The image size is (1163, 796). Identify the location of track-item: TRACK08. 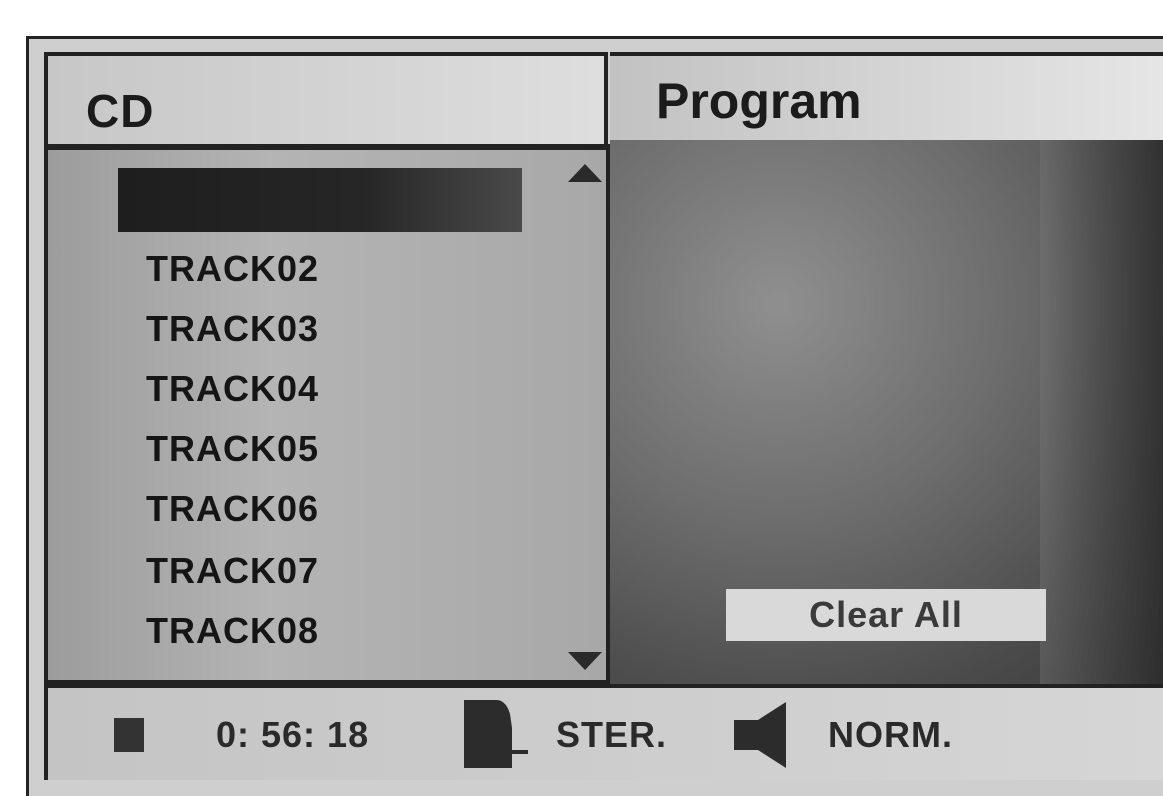
(232, 631).